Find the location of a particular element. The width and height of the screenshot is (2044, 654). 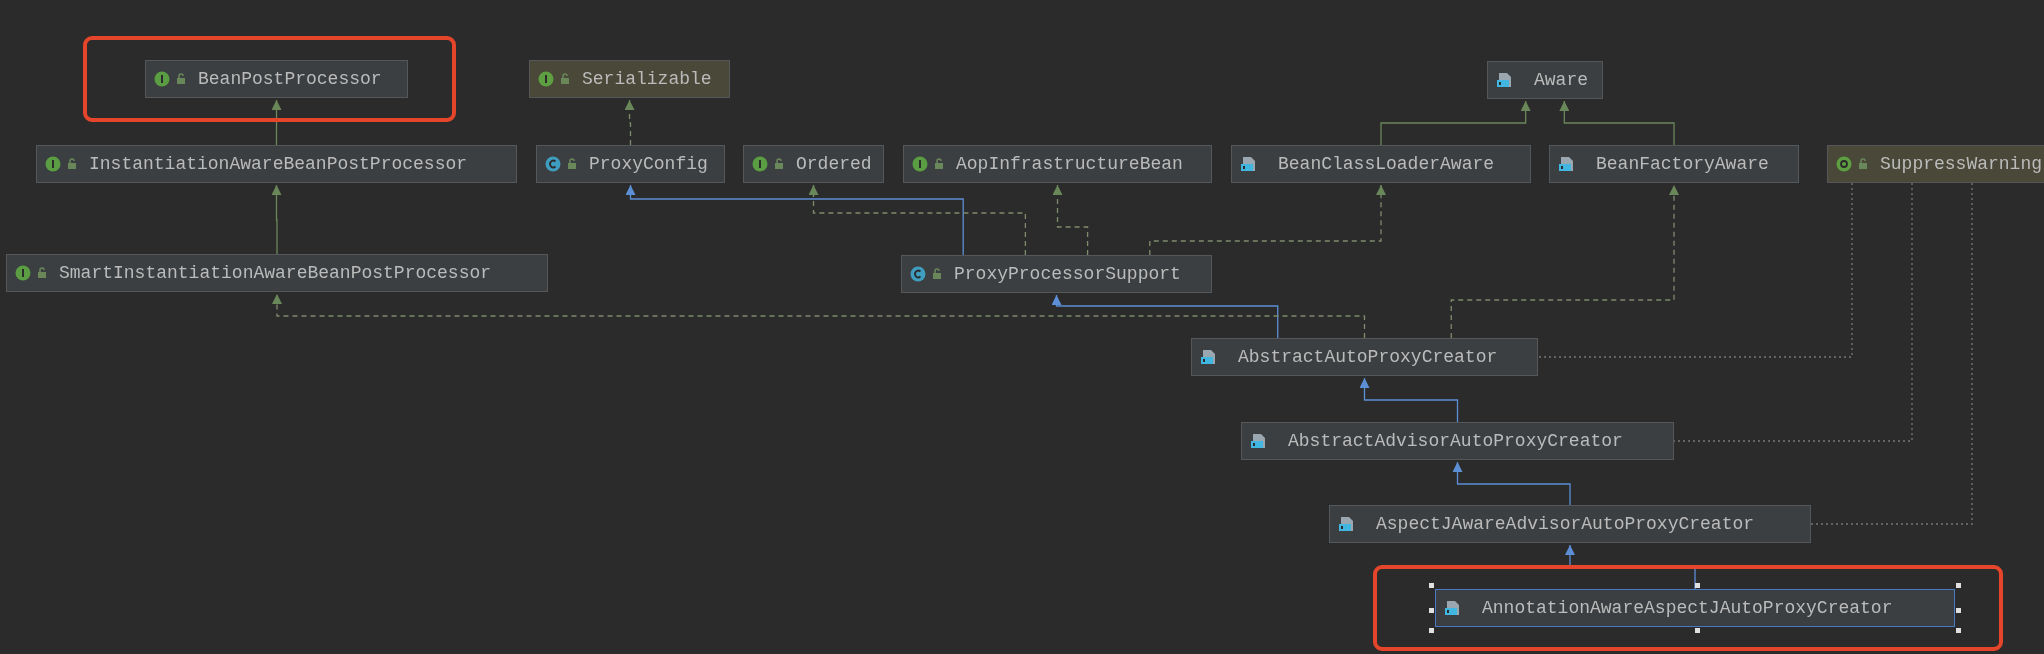

selection-handles is located at coordinates (1695, 608).